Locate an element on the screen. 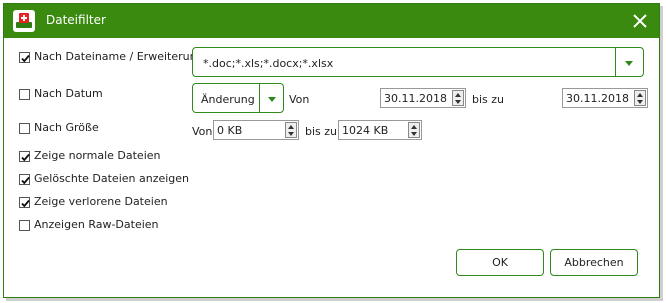 Image resolution: width=666 pixels, height=303 pixels. label-raw-files: Anzeigen Raw-Dateien is located at coordinates (96, 224).